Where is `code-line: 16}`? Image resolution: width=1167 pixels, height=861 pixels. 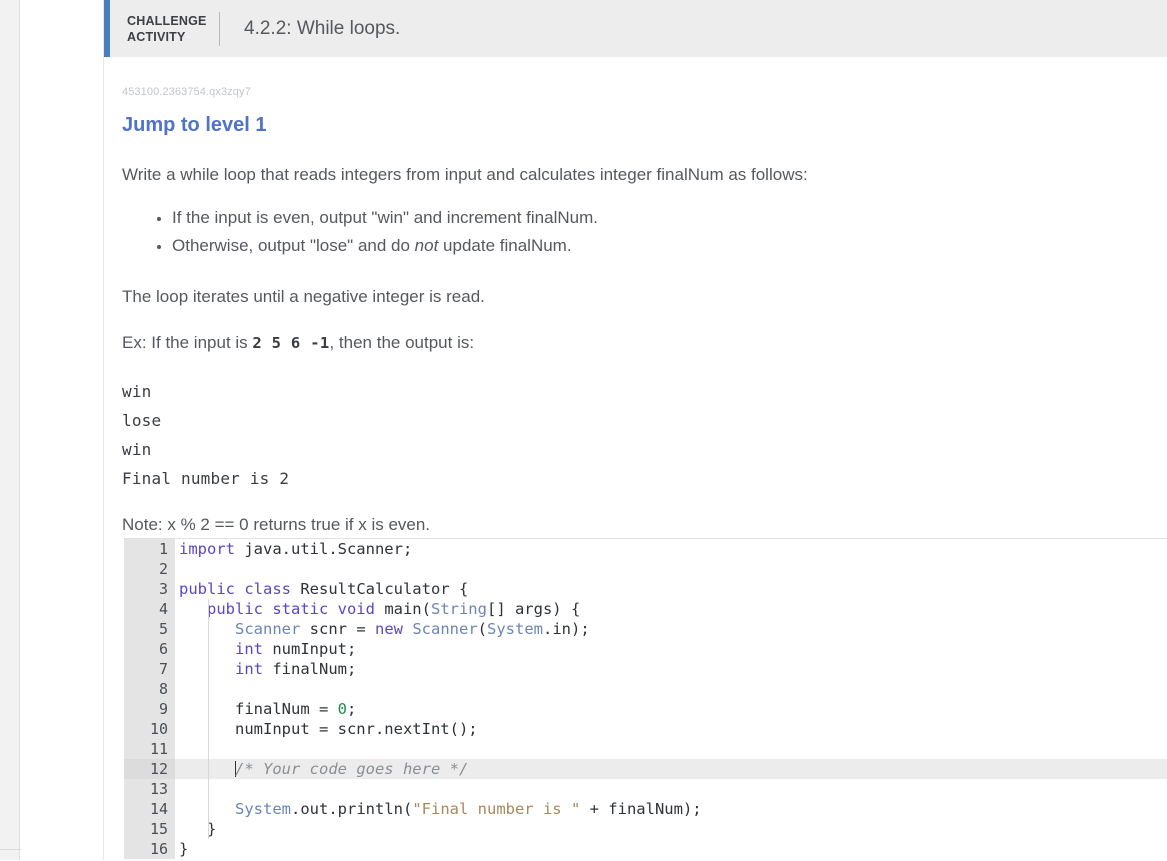
code-line: 16} is located at coordinates (645, 849).